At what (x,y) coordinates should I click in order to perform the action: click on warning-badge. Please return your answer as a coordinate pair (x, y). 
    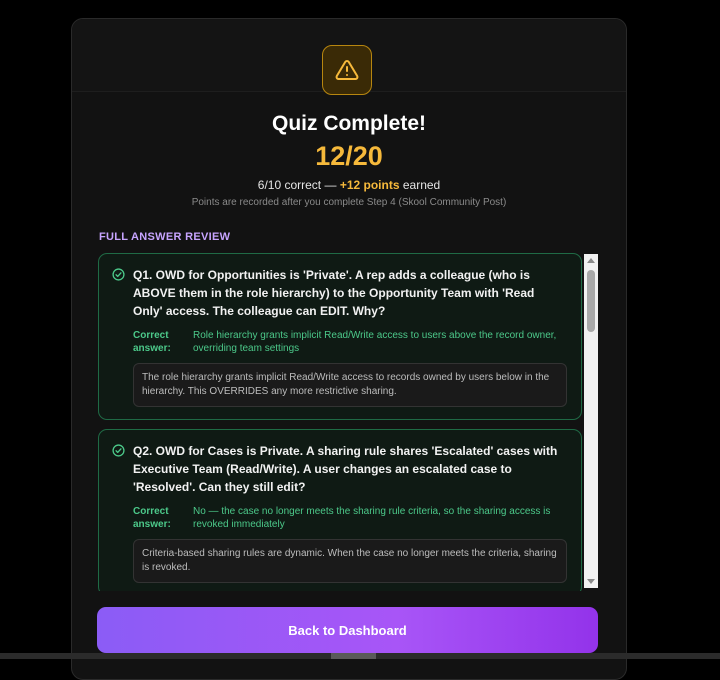
    Looking at the image, I should click on (347, 70).